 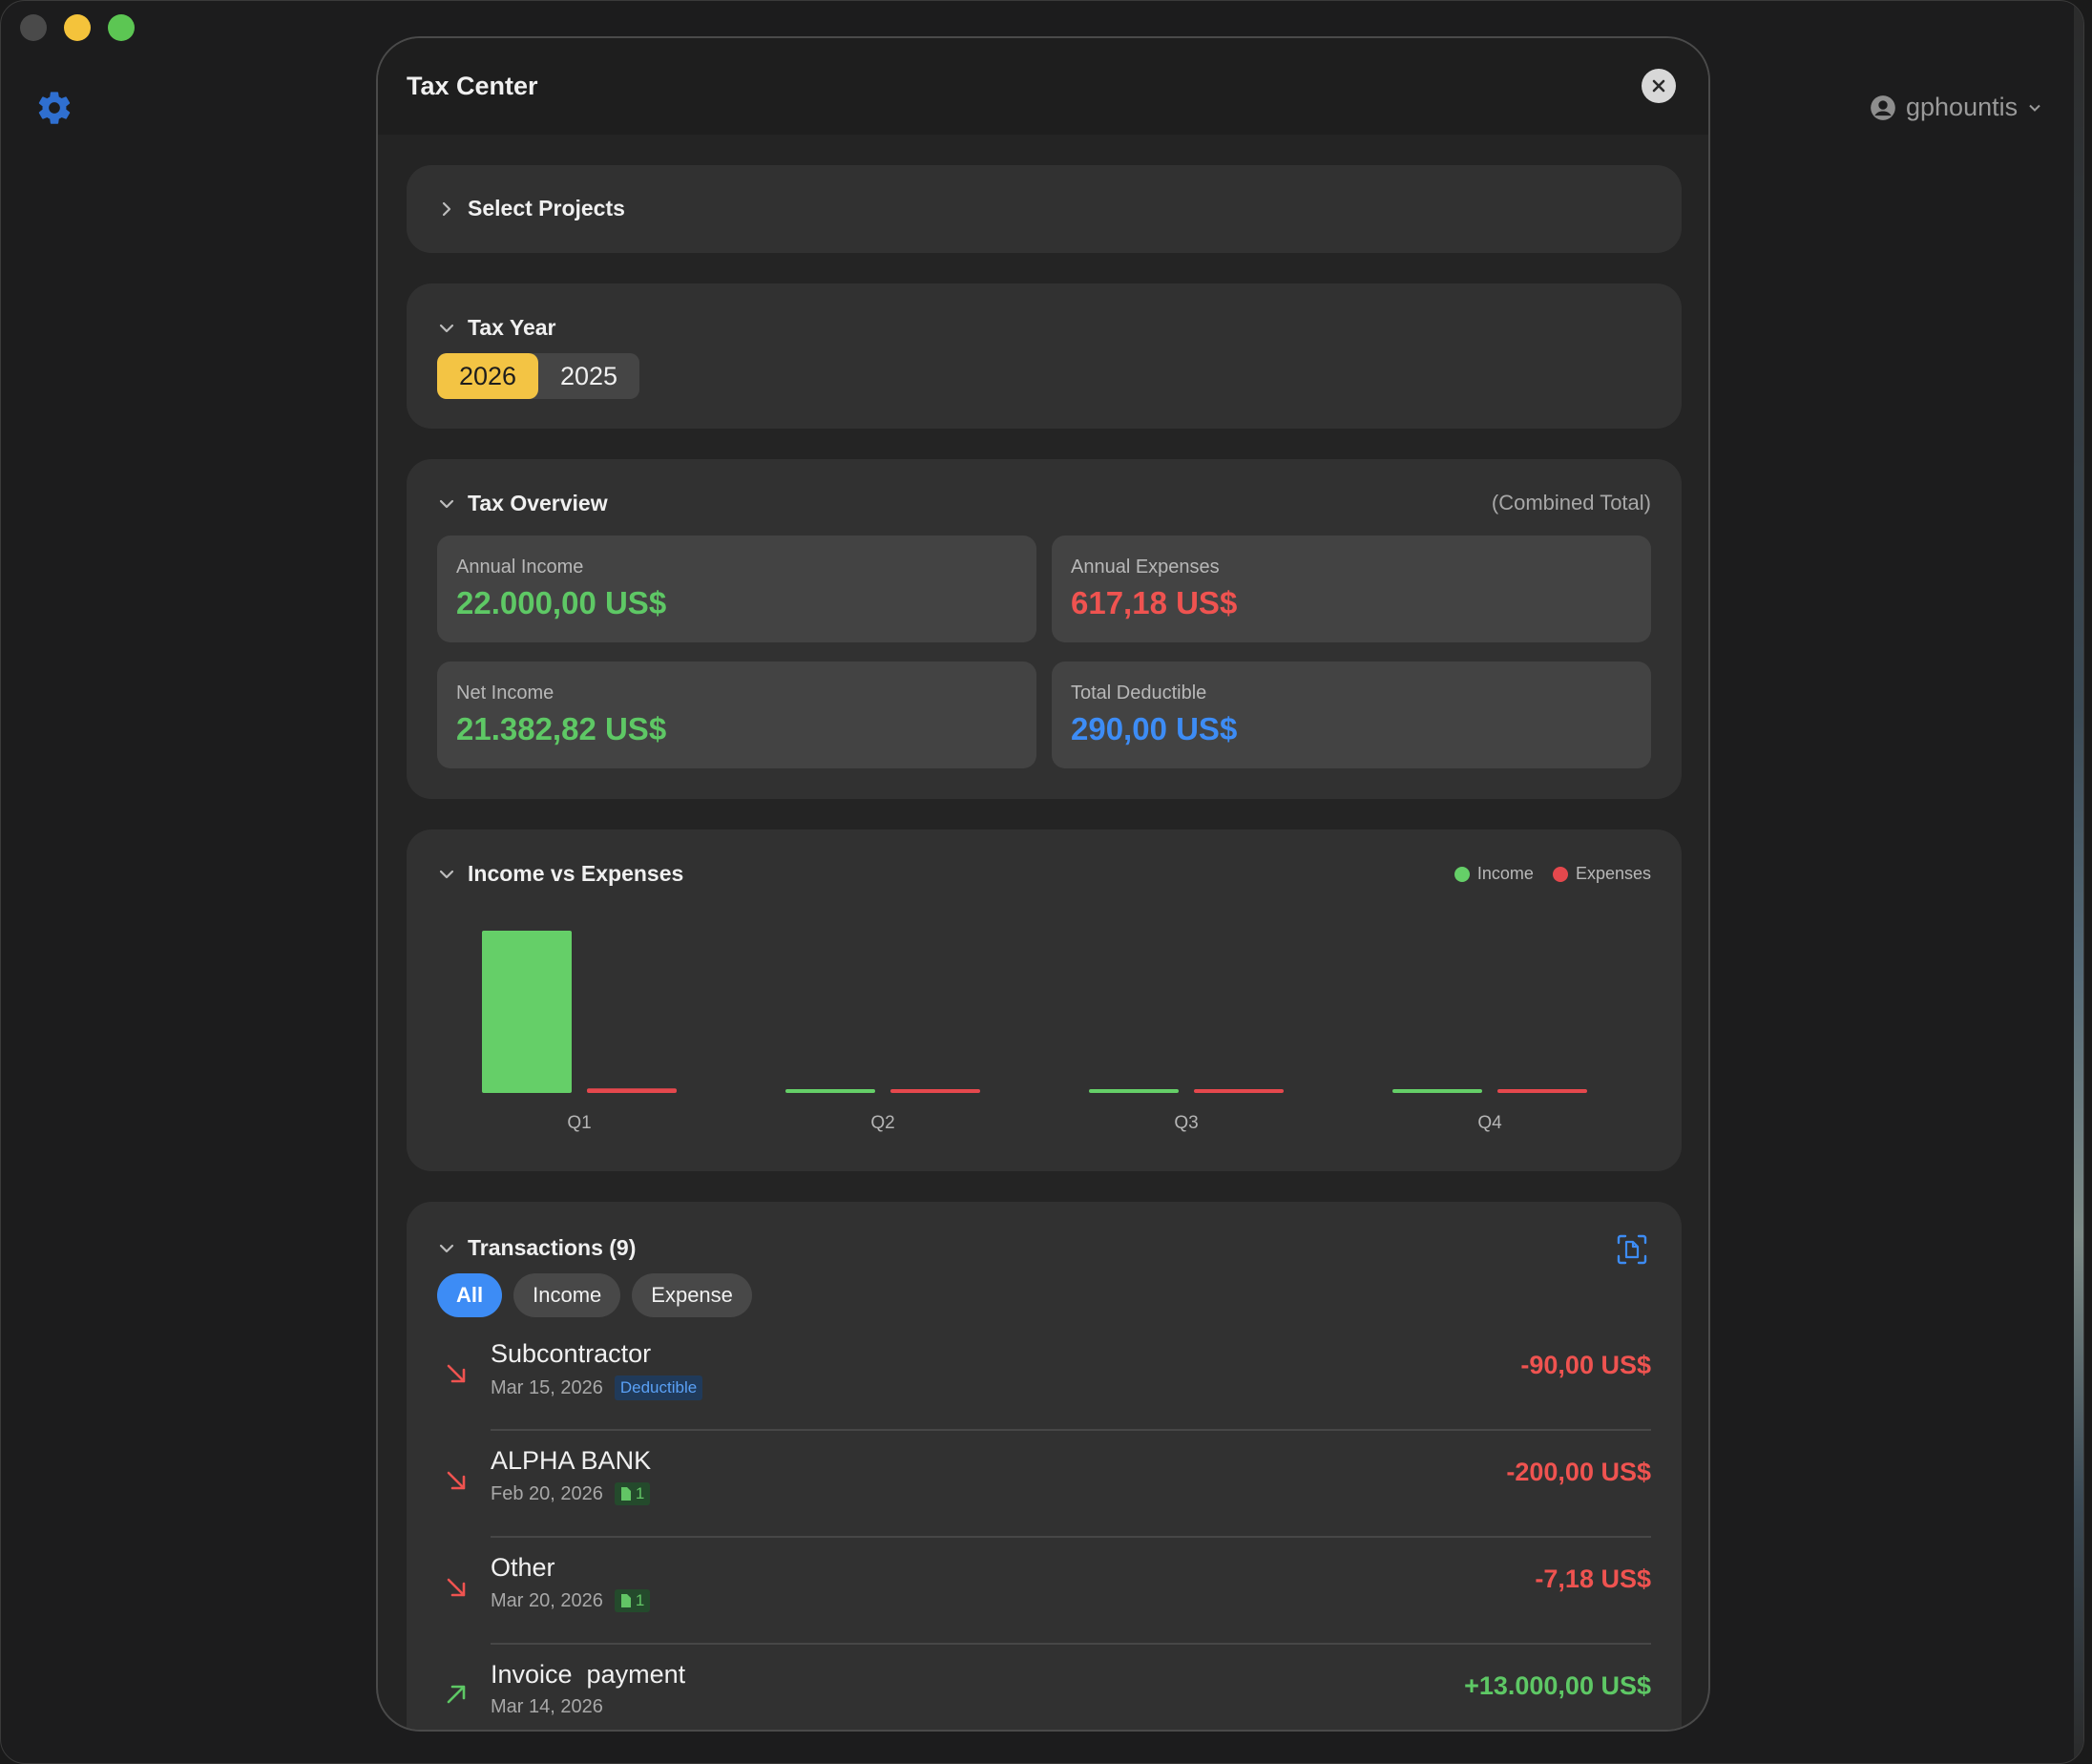 I want to click on gear-icon, so click(x=54, y=108).